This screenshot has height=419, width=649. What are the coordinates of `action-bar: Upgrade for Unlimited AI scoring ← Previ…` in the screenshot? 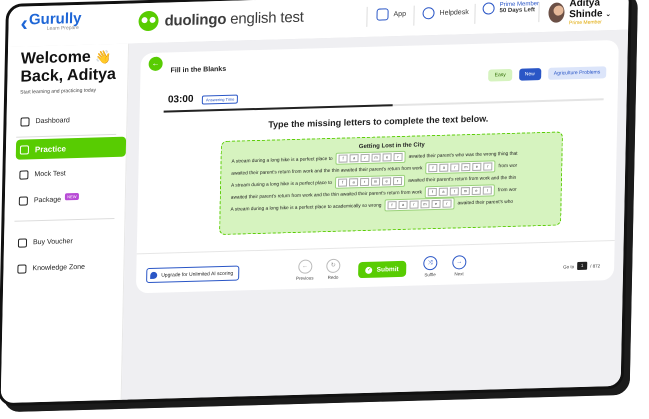 It's located at (375, 267).